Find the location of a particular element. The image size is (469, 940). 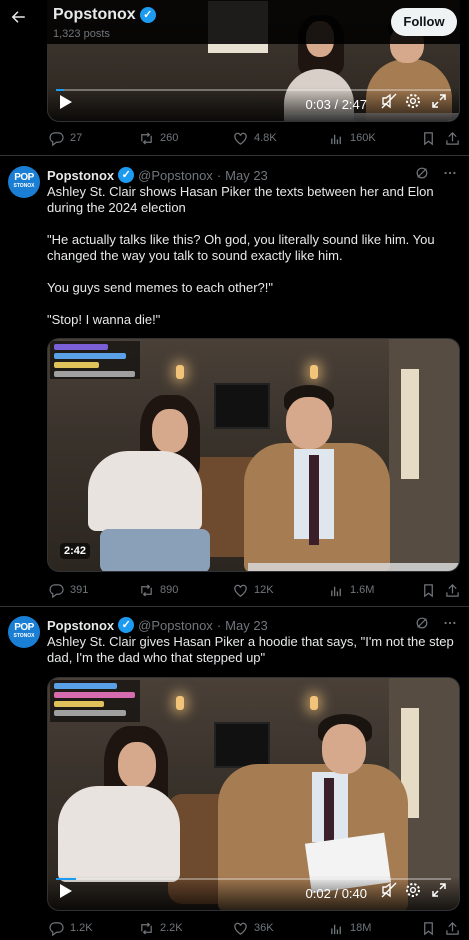

repost-count: 260 is located at coordinates (169, 138).